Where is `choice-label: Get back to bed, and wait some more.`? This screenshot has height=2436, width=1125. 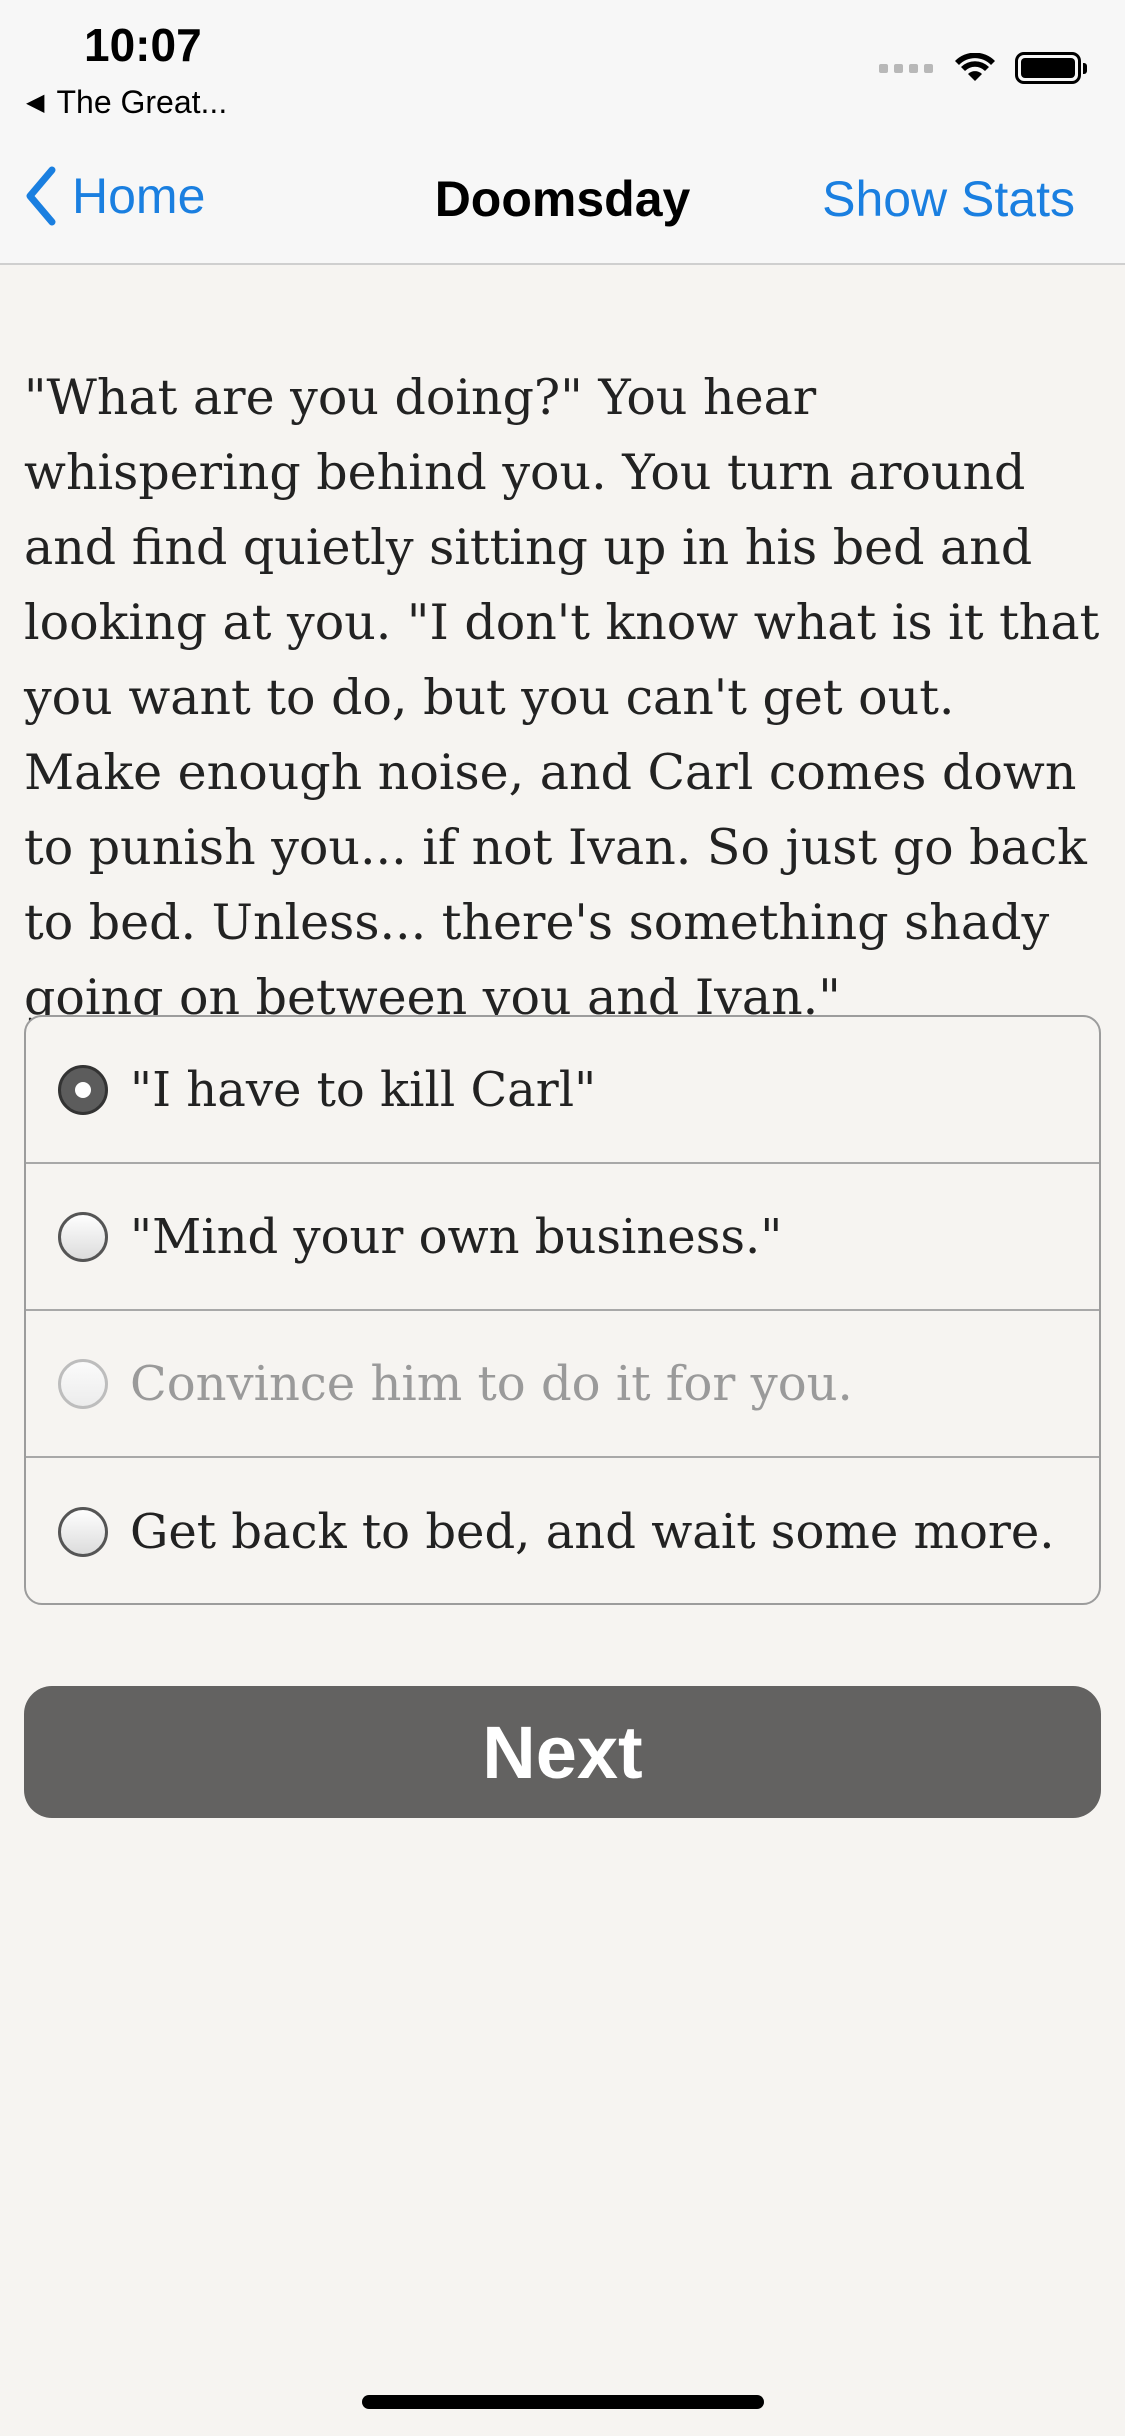 choice-label: Get back to bed, and wait some more. is located at coordinates (592, 1531).